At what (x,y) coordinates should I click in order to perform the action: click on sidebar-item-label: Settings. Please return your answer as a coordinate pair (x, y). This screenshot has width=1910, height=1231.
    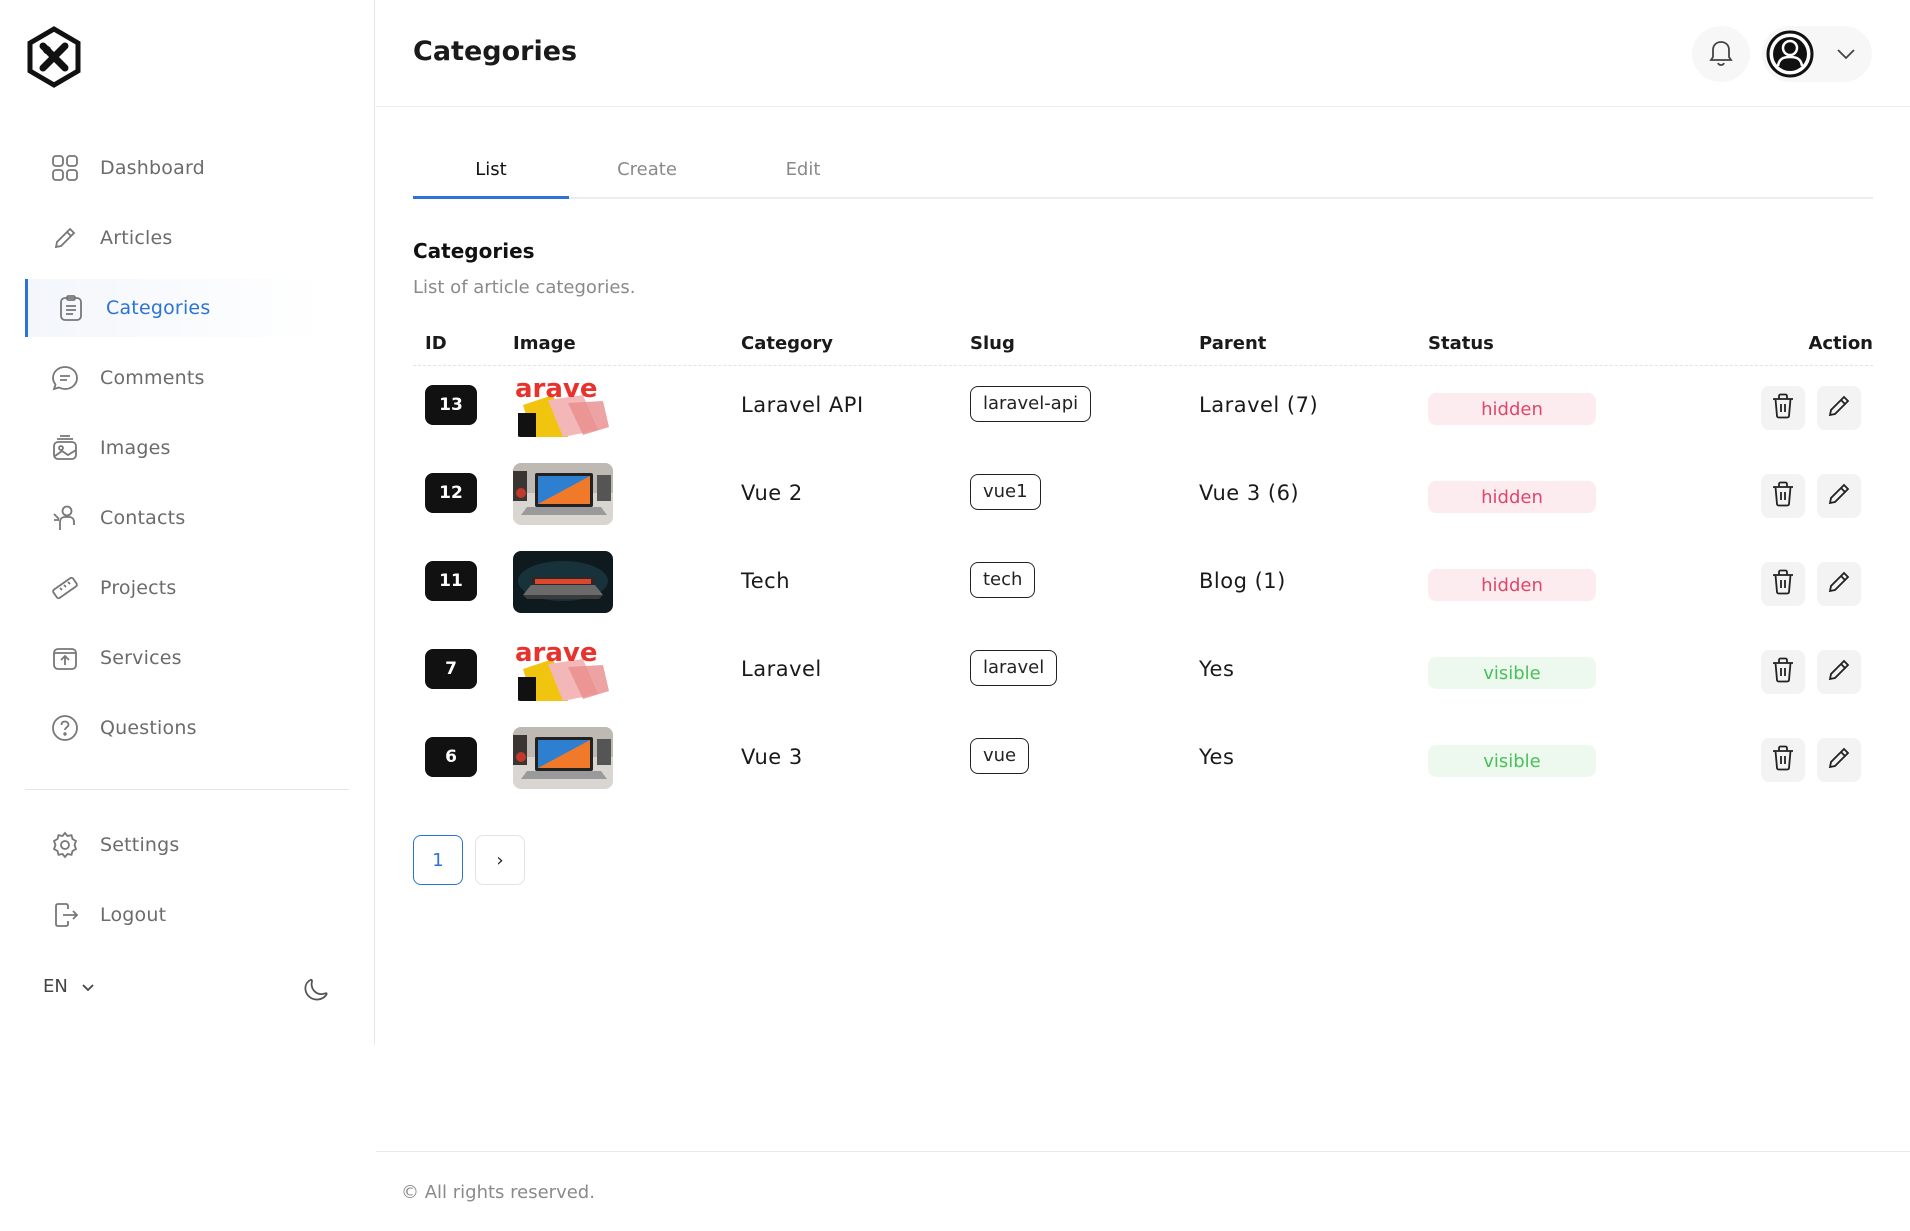
    Looking at the image, I should click on (140, 845).